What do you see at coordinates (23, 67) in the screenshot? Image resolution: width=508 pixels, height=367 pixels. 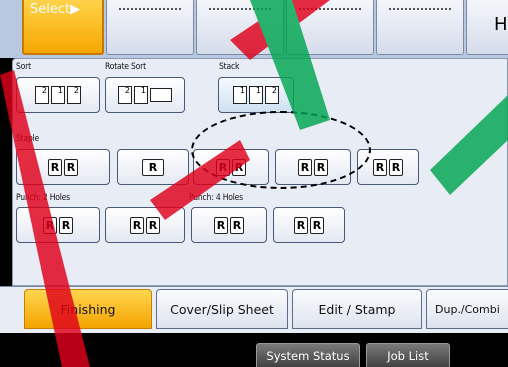 I see `sort-label: Sort` at bounding box center [23, 67].